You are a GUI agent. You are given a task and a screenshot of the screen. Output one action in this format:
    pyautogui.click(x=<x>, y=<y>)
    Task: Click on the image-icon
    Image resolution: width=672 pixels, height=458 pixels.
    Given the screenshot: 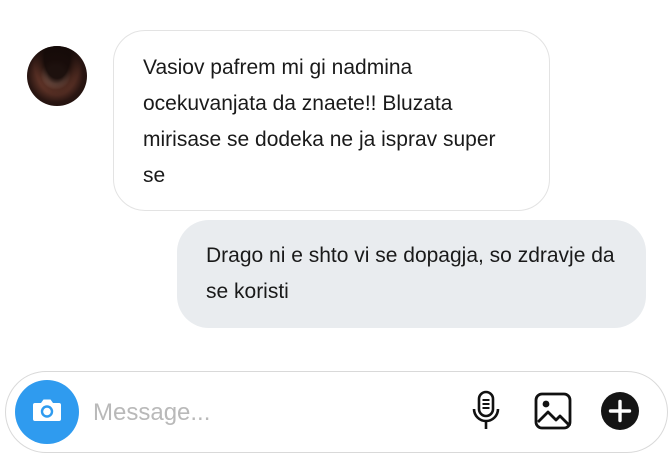 What is the action you would take?
    pyautogui.click(x=553, y=413)
    